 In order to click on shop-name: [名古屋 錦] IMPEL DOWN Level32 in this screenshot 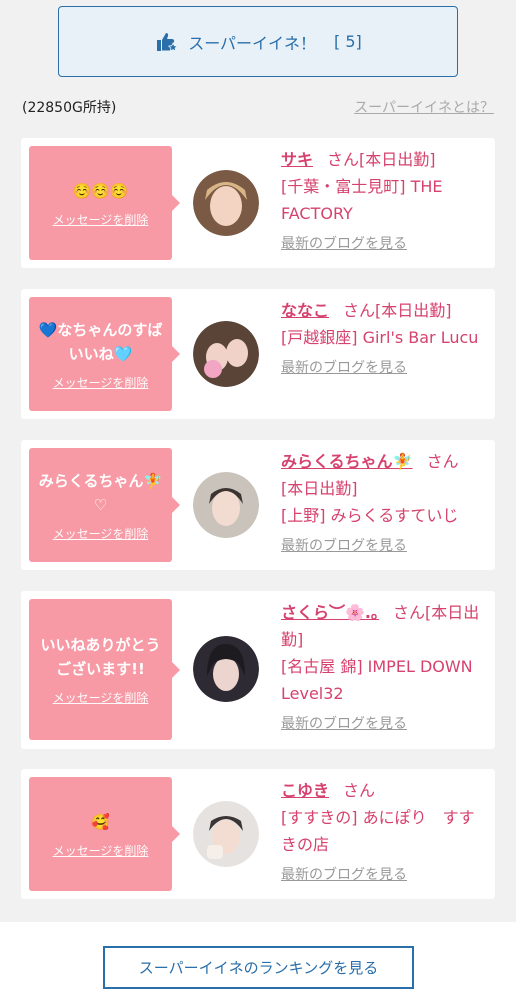, I will do `click(377, 680)`.